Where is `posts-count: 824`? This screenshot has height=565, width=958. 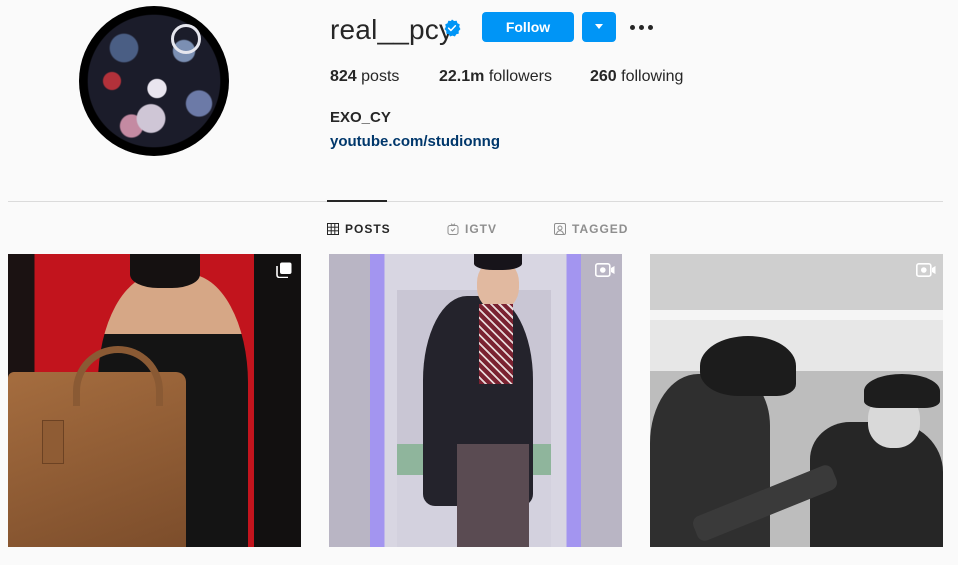 posts-count: 824 is located at coordinates (343, 76).